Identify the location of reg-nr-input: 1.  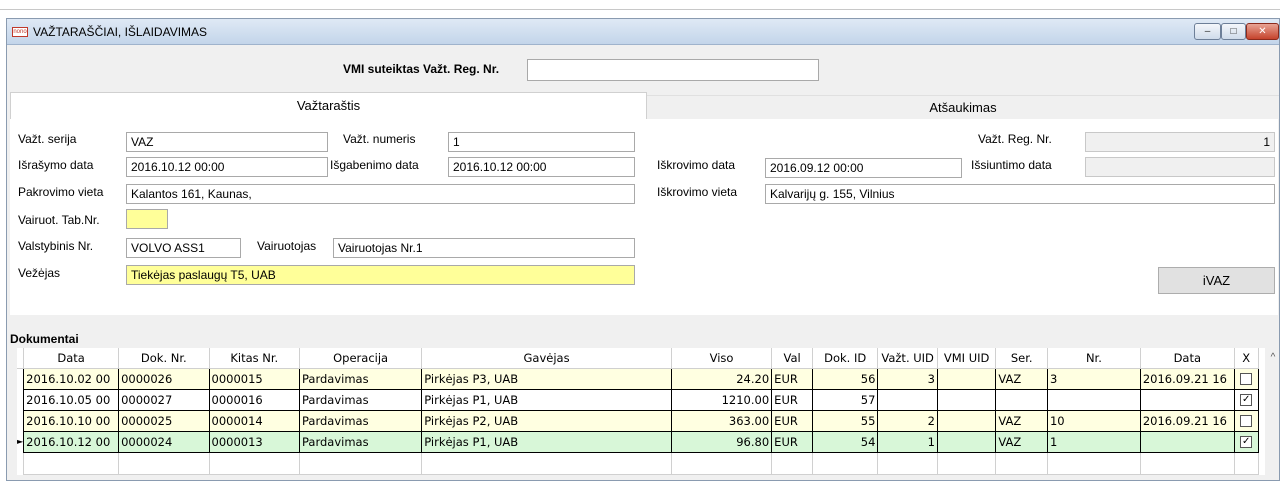
(1180, 142).